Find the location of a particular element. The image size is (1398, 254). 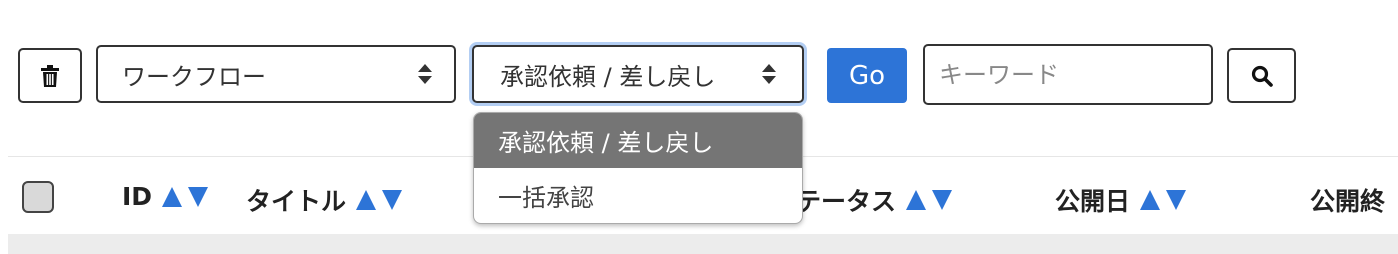

workflow-select-value: ワークフロー is located at coordinates (194, 76).